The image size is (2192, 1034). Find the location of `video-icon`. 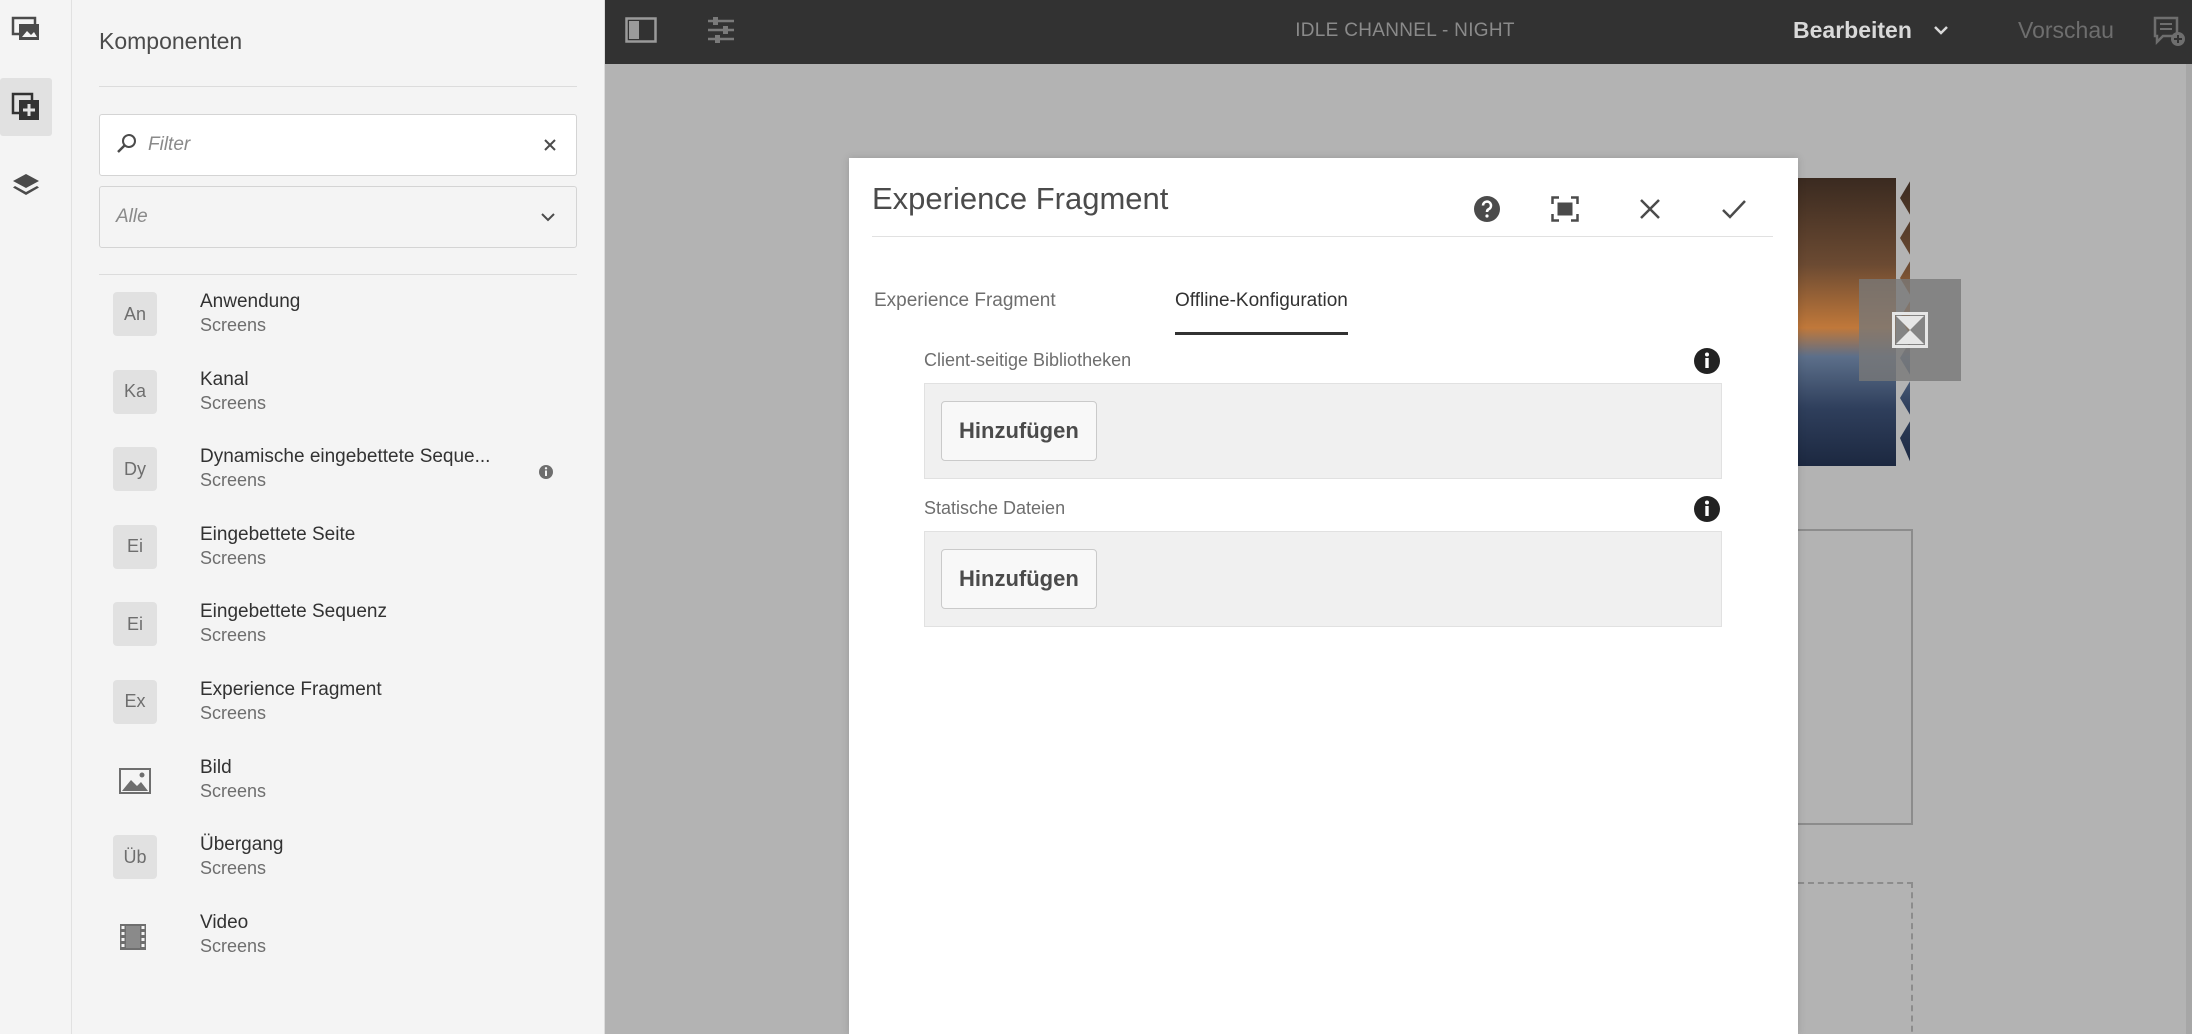

video-icon is located at coordinates (133, 936).